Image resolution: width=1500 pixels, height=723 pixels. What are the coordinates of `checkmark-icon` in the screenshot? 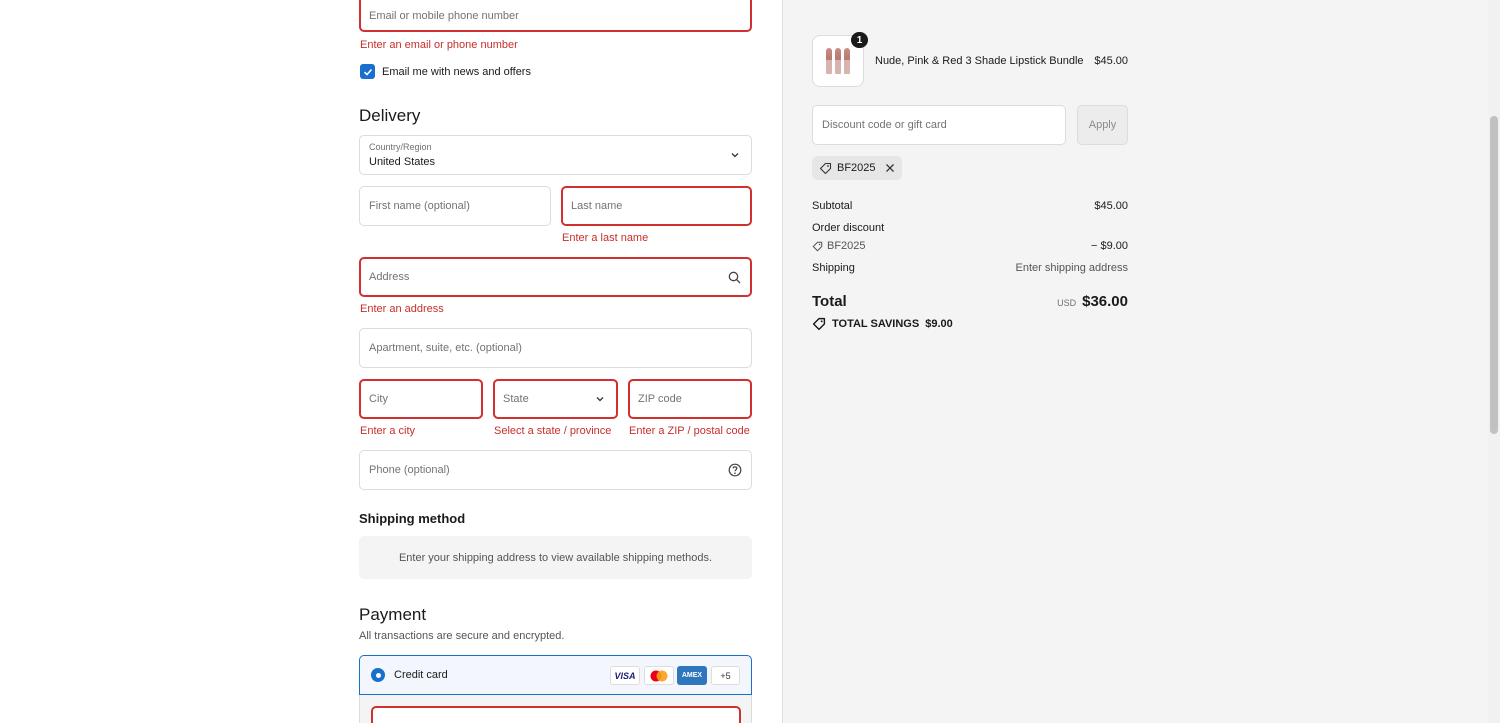 It's located at (367, 72).